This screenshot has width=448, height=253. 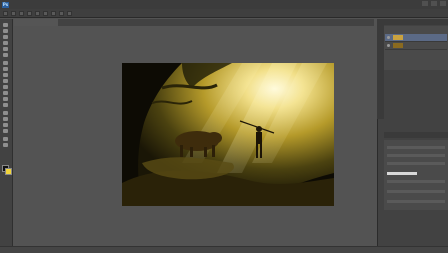 I want to click on crop-tool-icon, so click(x=5, y=49).